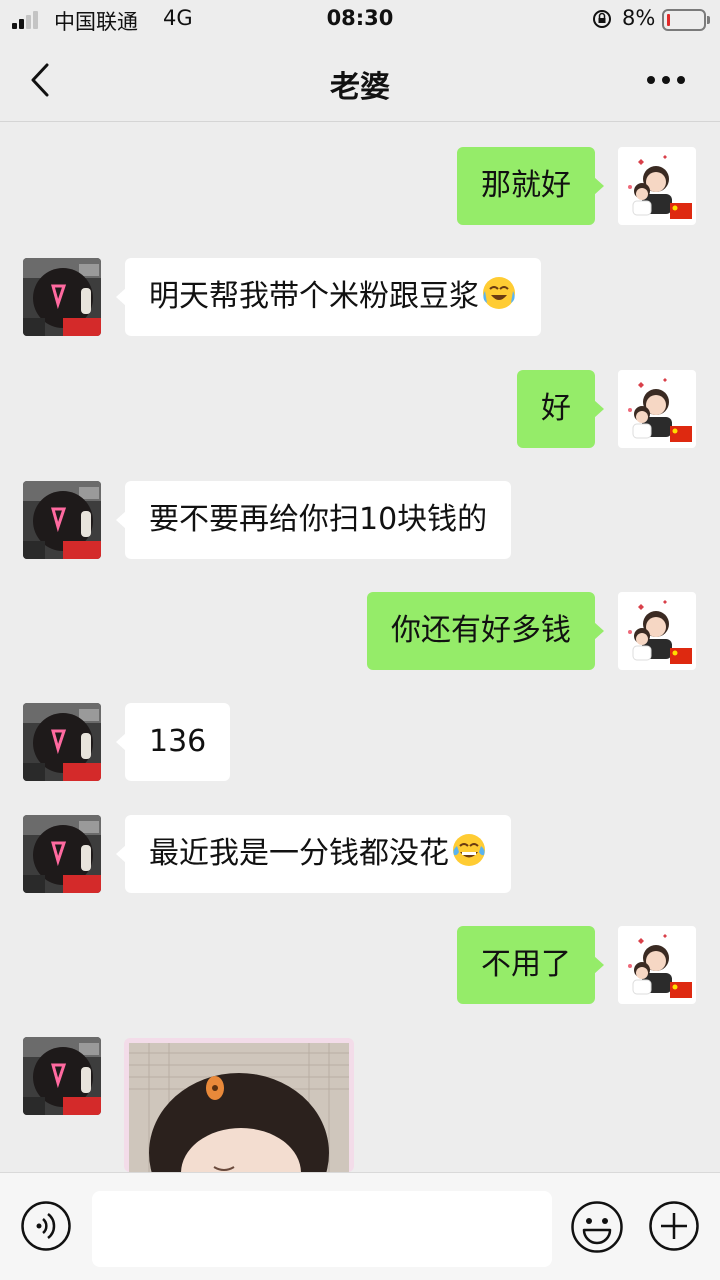 The width and height of the screenshot is (720, 1280). Describe the element at coordinates (686, 20) in the screenshot. I see `battery-icon` at that location.